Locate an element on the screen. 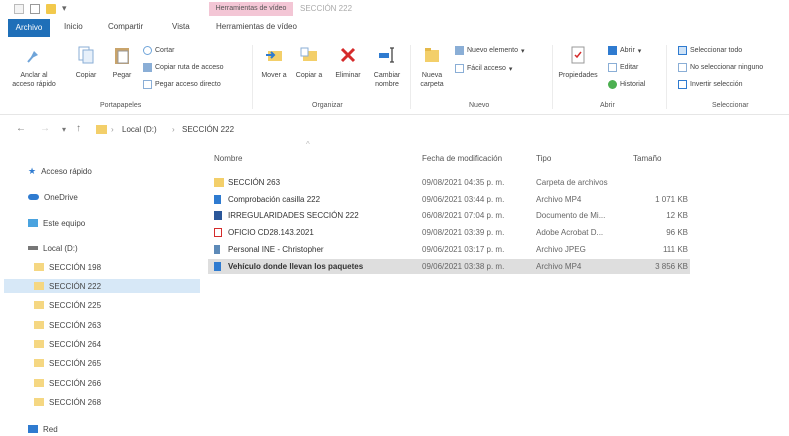  history-icon is located at coordinates (612, 84).